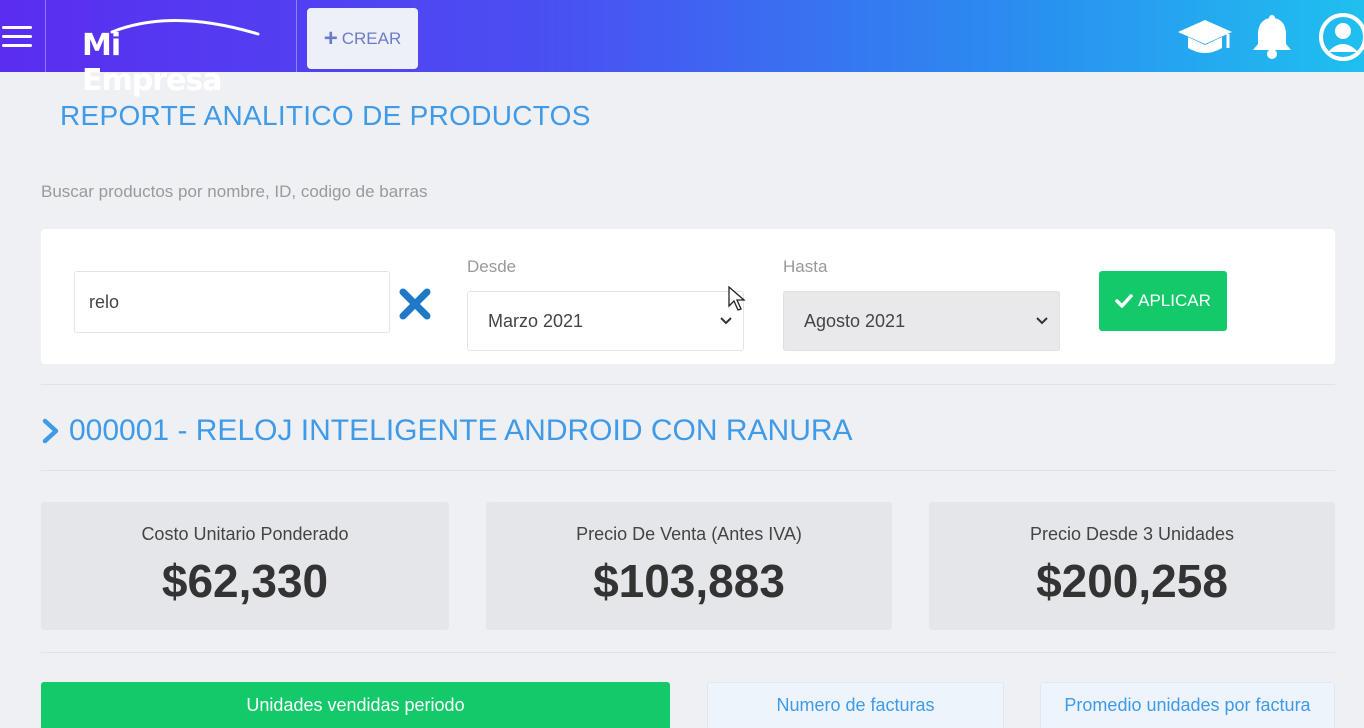 The height and width of the screenshot is (728, 1364). What do you see at coordinates (415, 304) in the screenshot?
I see `clear-search-icon` at bounding box center [415, 304].